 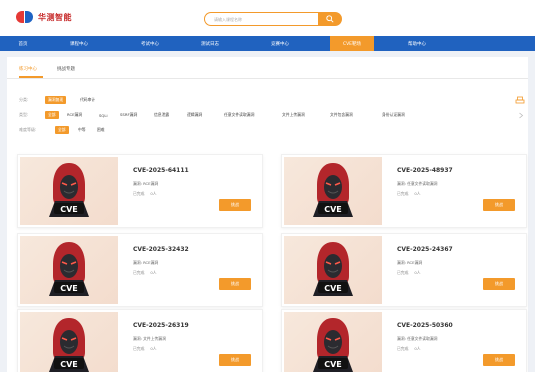 I want to click on filter-chip-auth: 身份认证漏洞, so click(x=393, y=115).